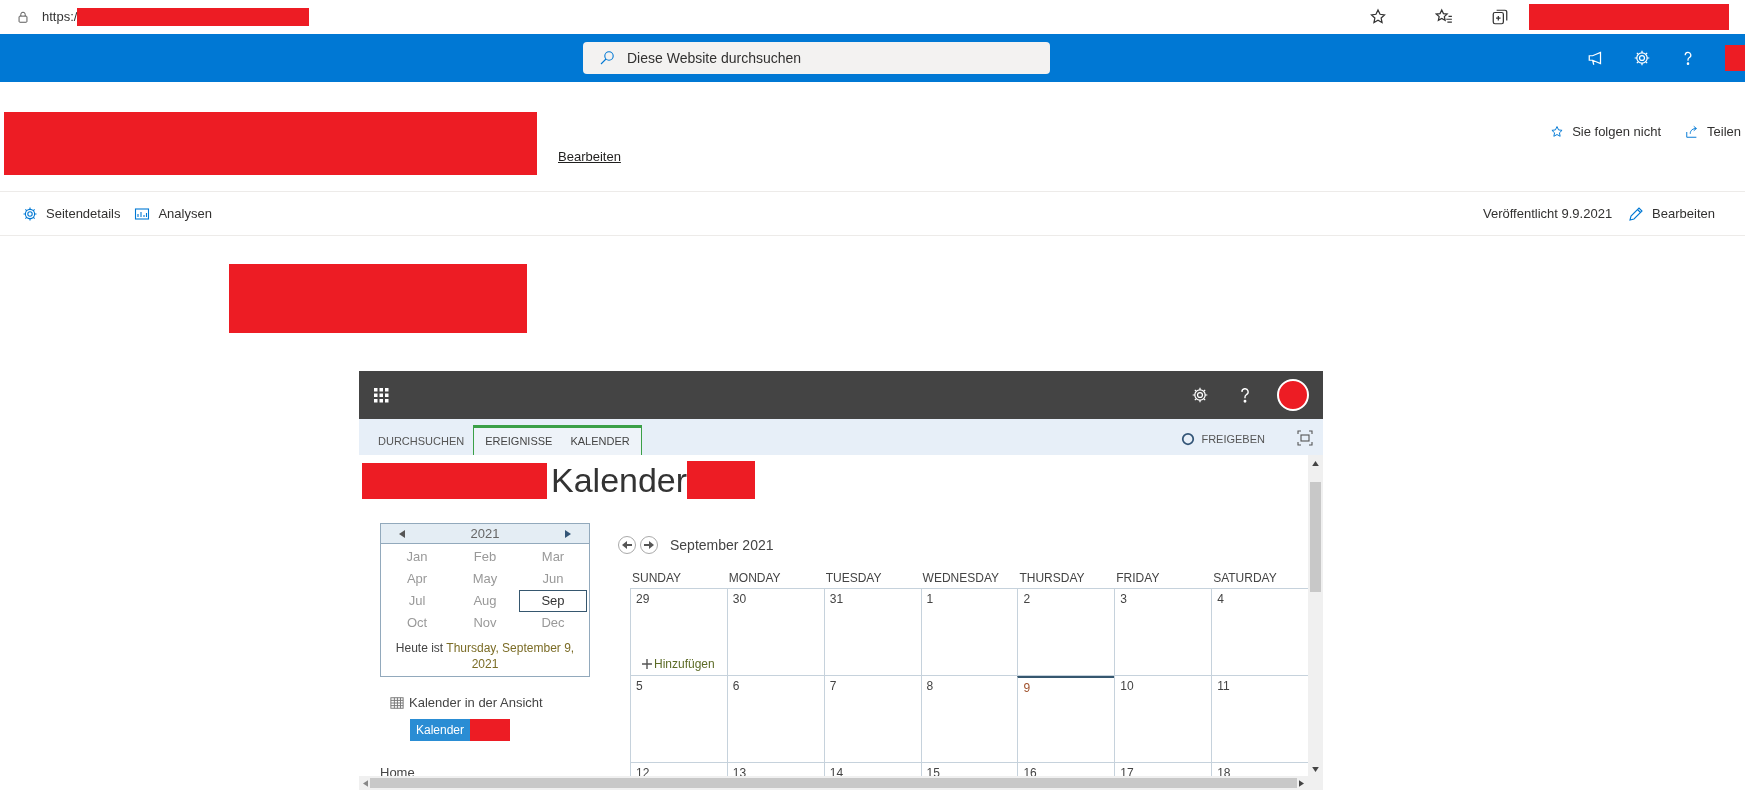  What do you see at coordinates (640, 686) in the screenshot?
I see `day-number: 5` at bounding box center [640, 686].